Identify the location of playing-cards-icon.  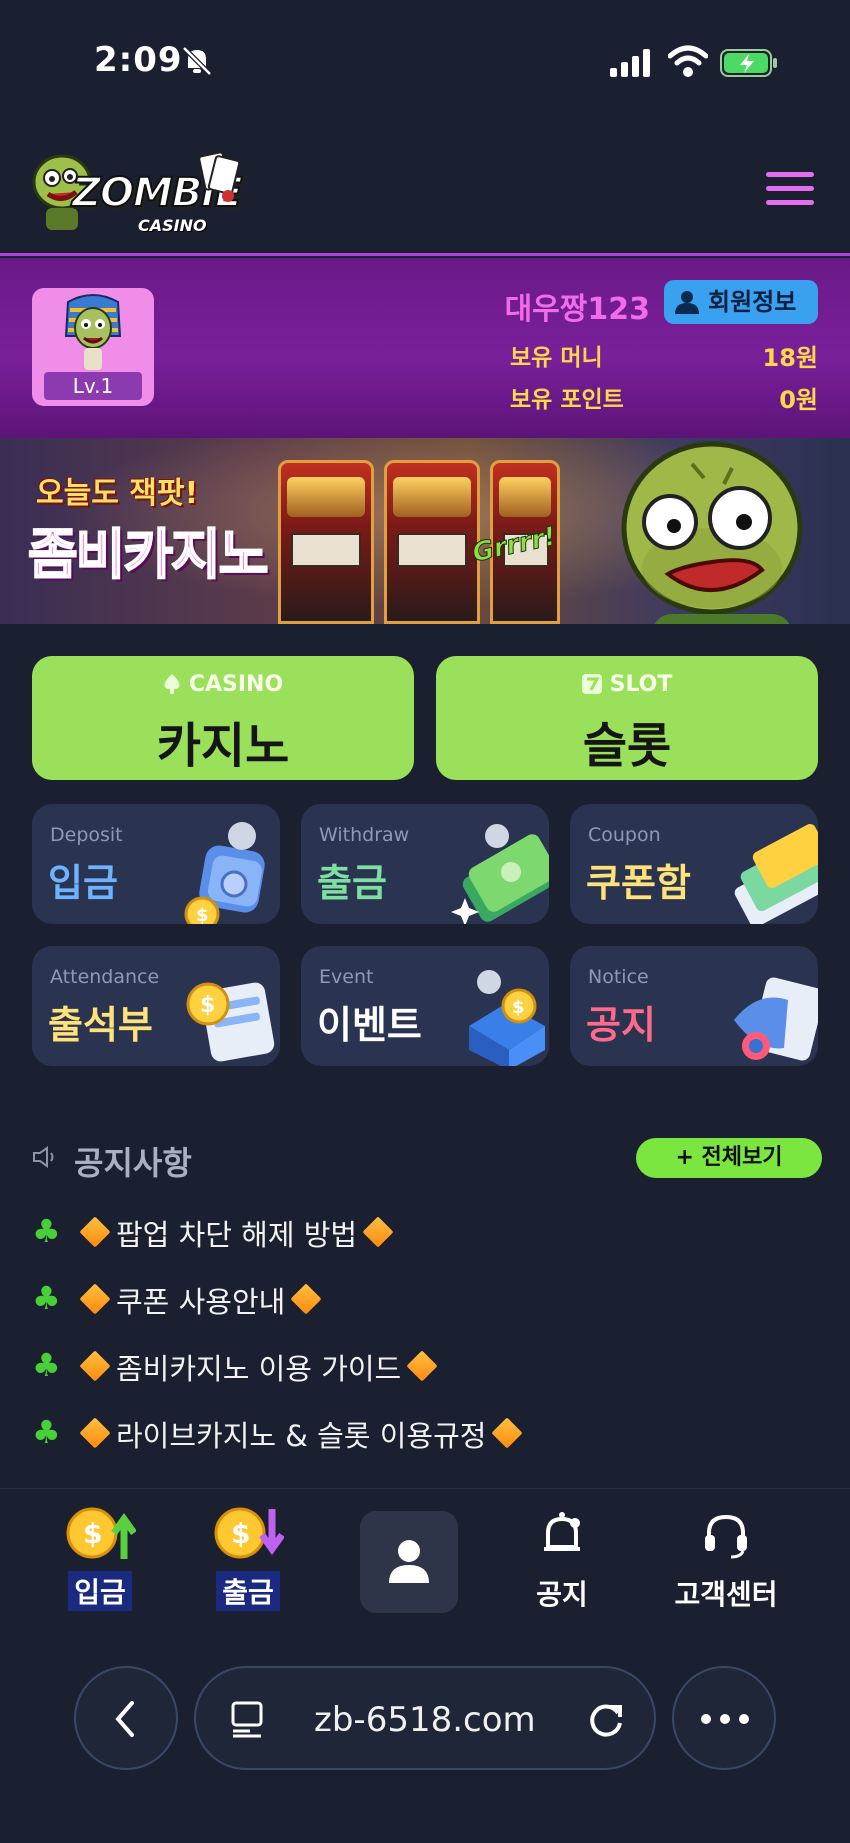
(219, 176).